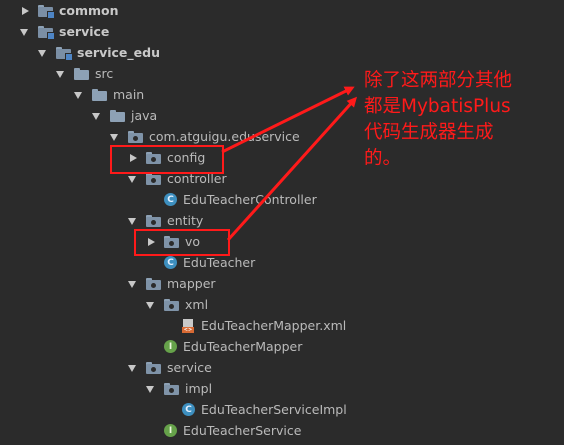  What do you see at coordinates (219, 262) in the screenshot?
I see `tree-node-label: EduTeacher` at bounding box center [219, 262].